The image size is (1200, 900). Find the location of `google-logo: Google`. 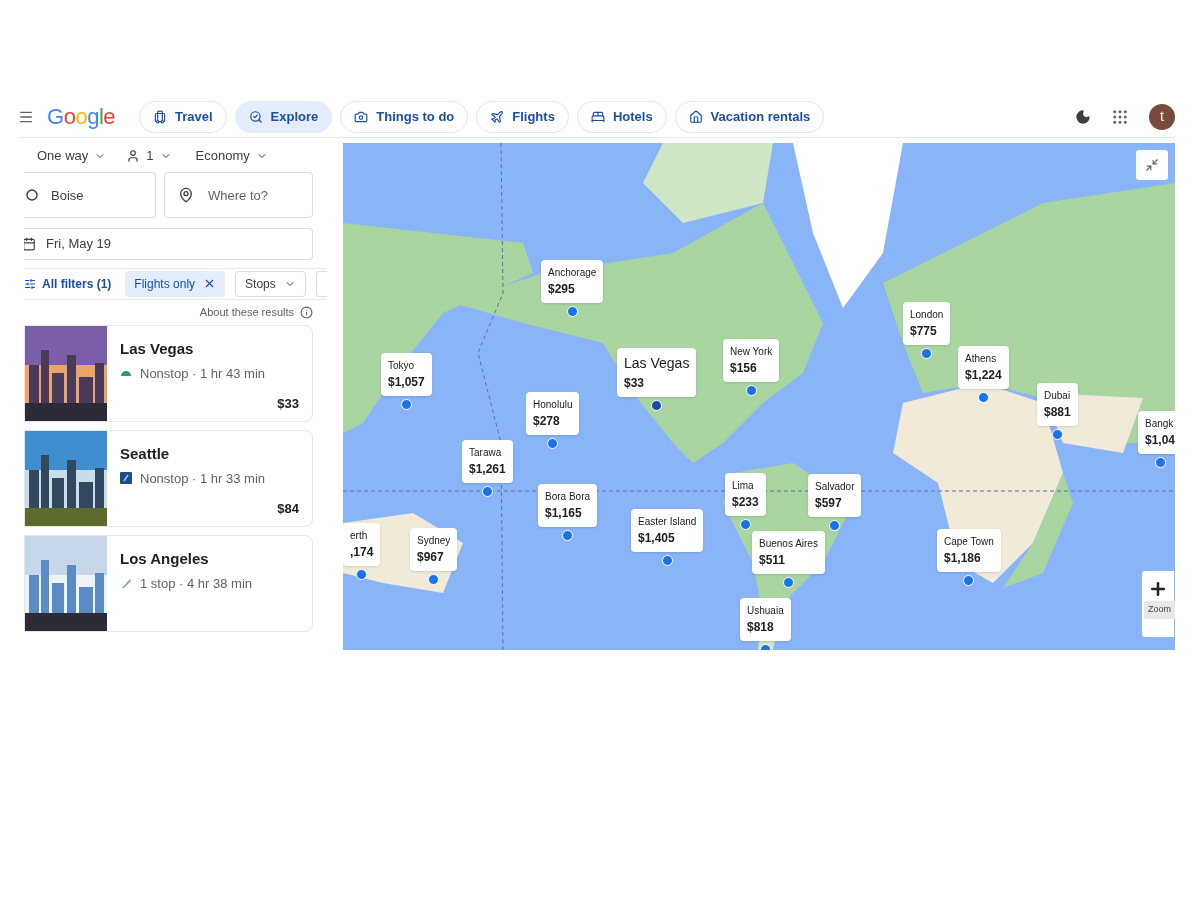

google-logo: Google is located at coordinates (93, 116).